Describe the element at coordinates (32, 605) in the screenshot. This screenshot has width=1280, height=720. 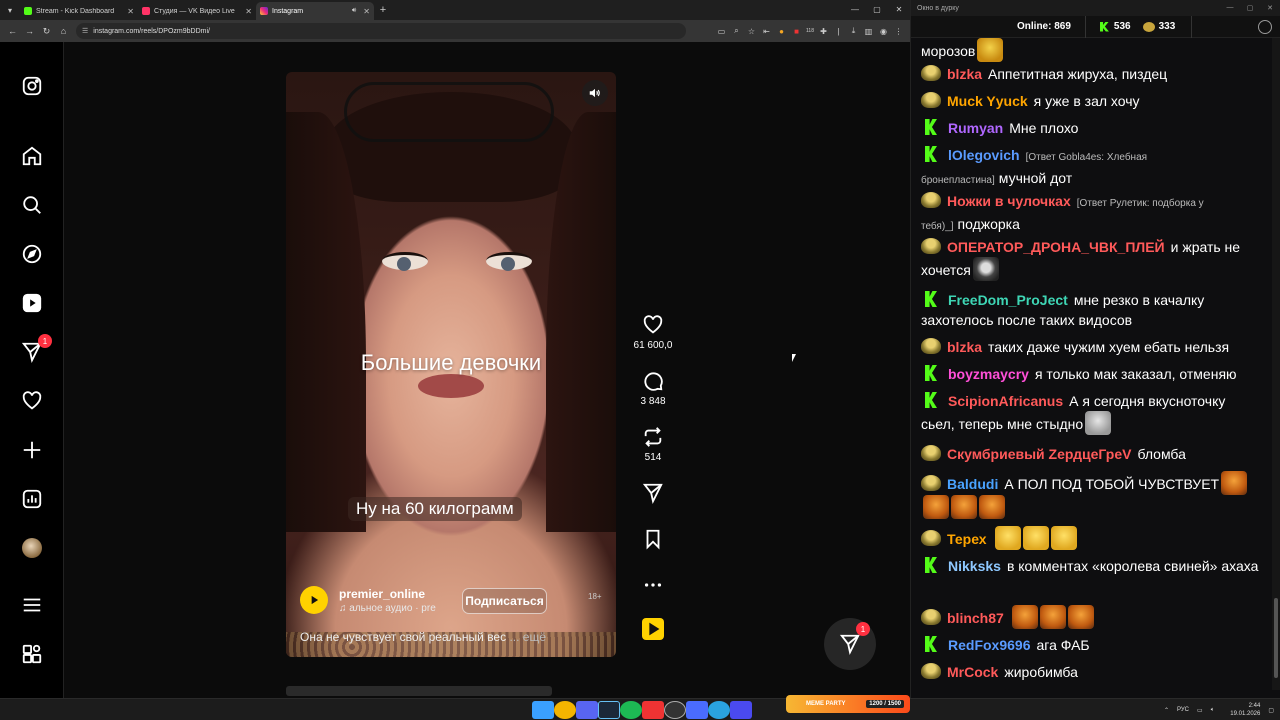
I see `more-menu-icon` at that location.